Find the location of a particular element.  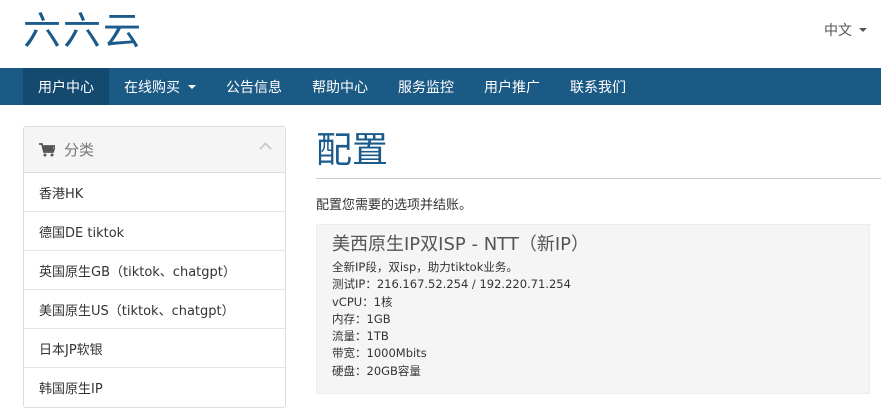

page-intro: 配置您需要的选项并结账。 is located at coordinates (394, 205).